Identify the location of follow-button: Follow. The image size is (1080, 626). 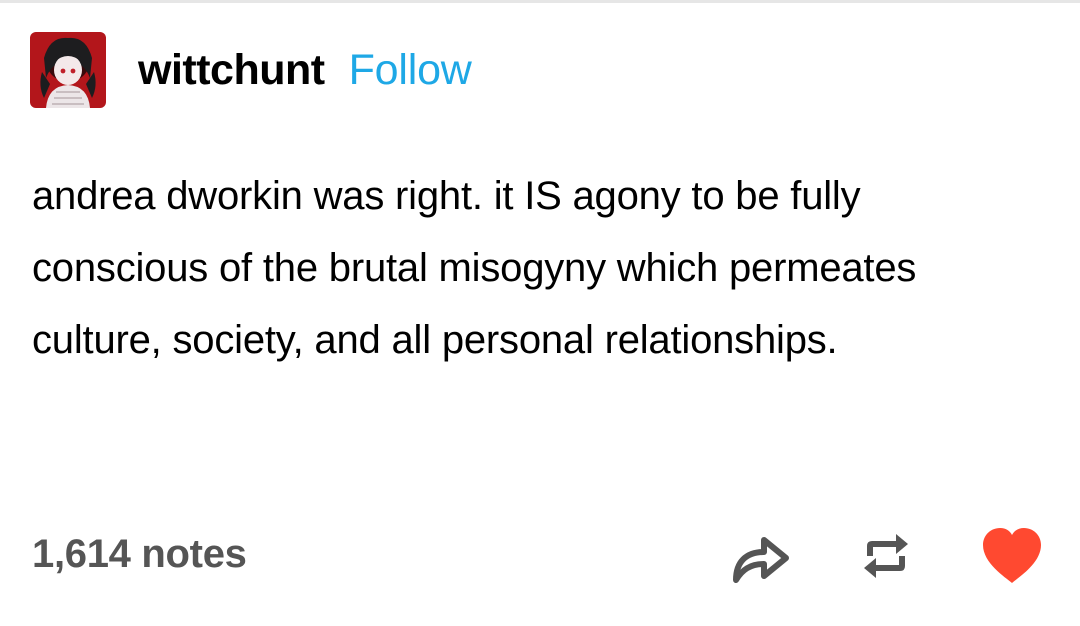
(410, 70).